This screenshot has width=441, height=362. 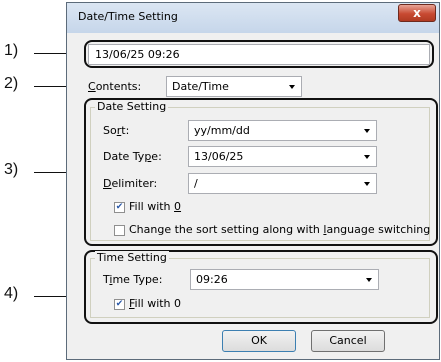 I want to click on date-fill-checkbox: ✔, so click(x=119, y=207).